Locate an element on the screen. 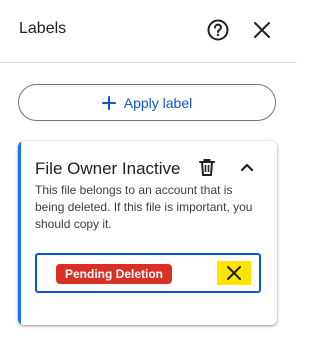 The height and width of the screenshot is (345, 320). remove-label-button is located at coordinates (234, 273).